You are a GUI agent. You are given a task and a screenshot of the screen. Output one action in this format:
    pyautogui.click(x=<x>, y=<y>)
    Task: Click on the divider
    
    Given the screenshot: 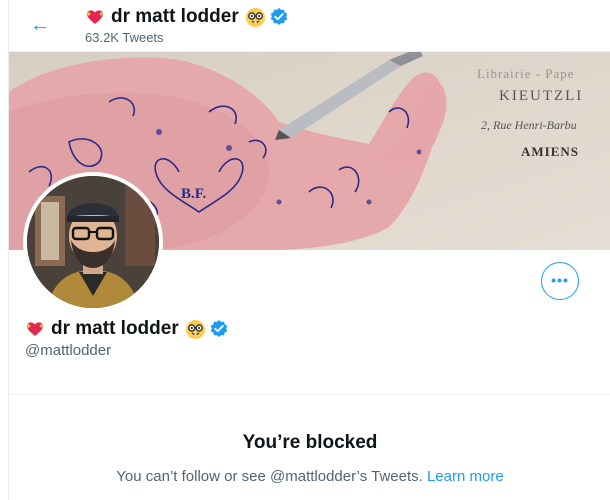 What is the action you would take?
    pyautogui.click(x=309, y=394)
    